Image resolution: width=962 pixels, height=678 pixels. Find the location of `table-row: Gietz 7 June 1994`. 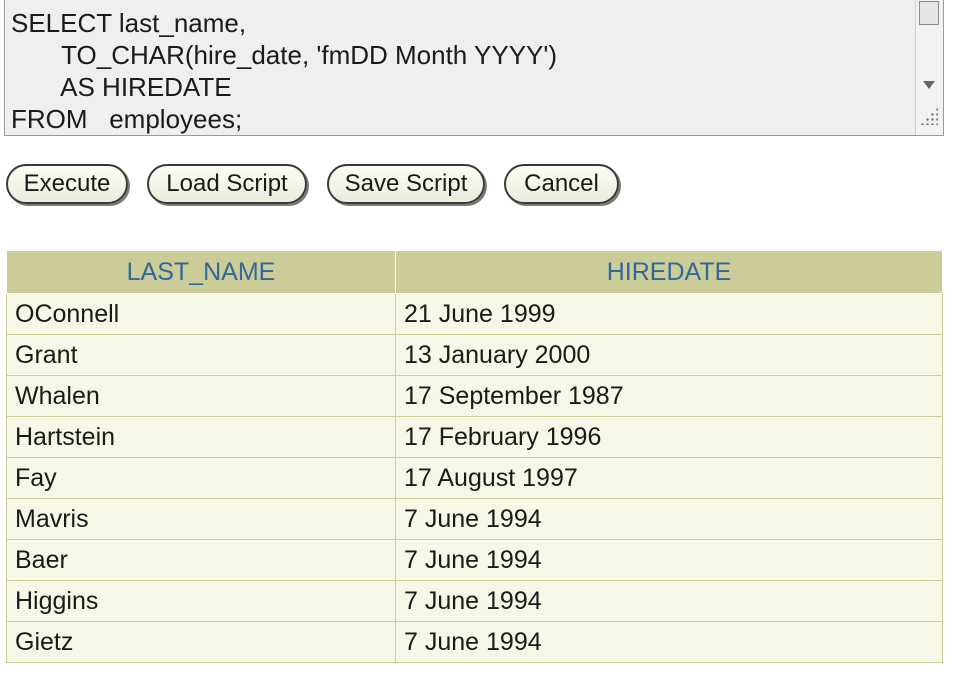

table-row: Gietz 7 June 1994 is located at coordinates (474, 642).